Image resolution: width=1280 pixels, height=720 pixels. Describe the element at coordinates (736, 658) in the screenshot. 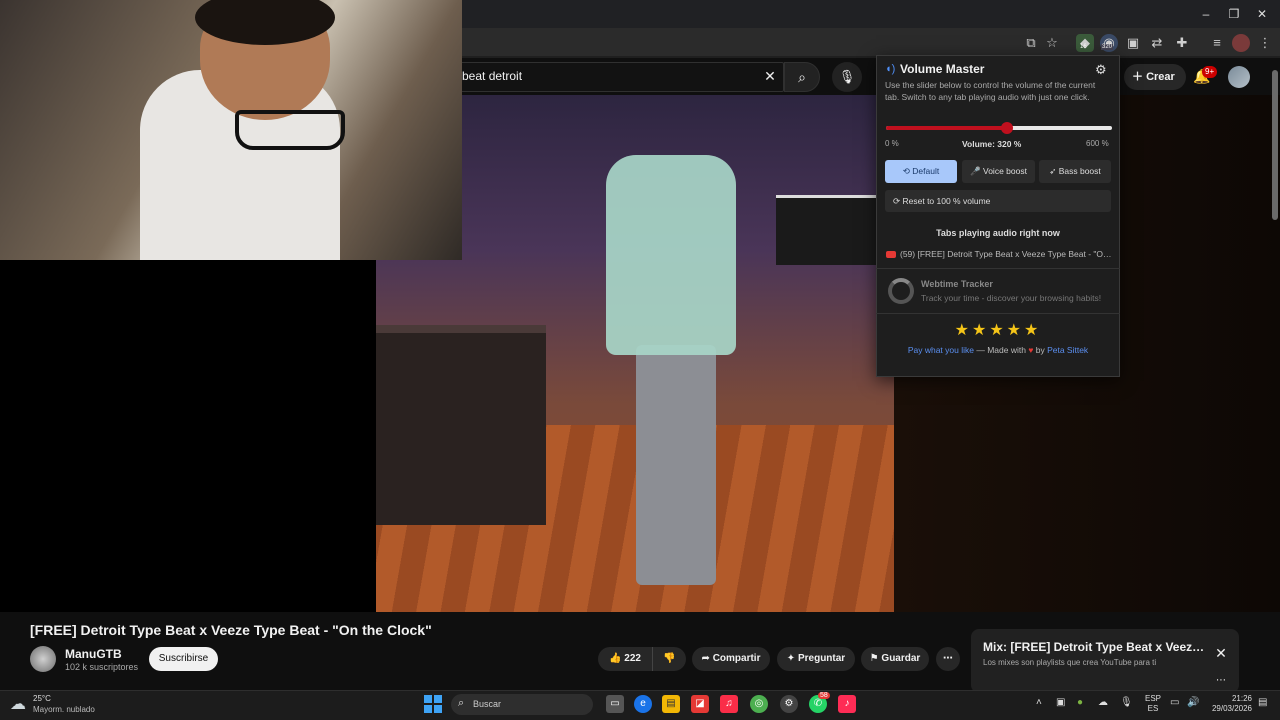

I see `share-label: Compartir` at that location.